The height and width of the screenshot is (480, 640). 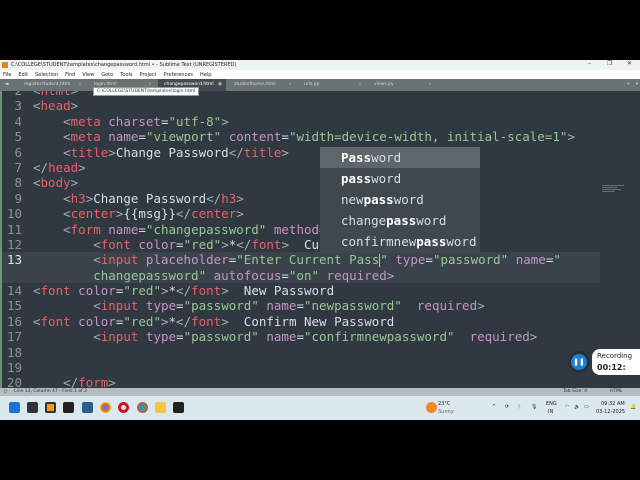 I want to click on menu-view: View, so click(x=88, y=75).